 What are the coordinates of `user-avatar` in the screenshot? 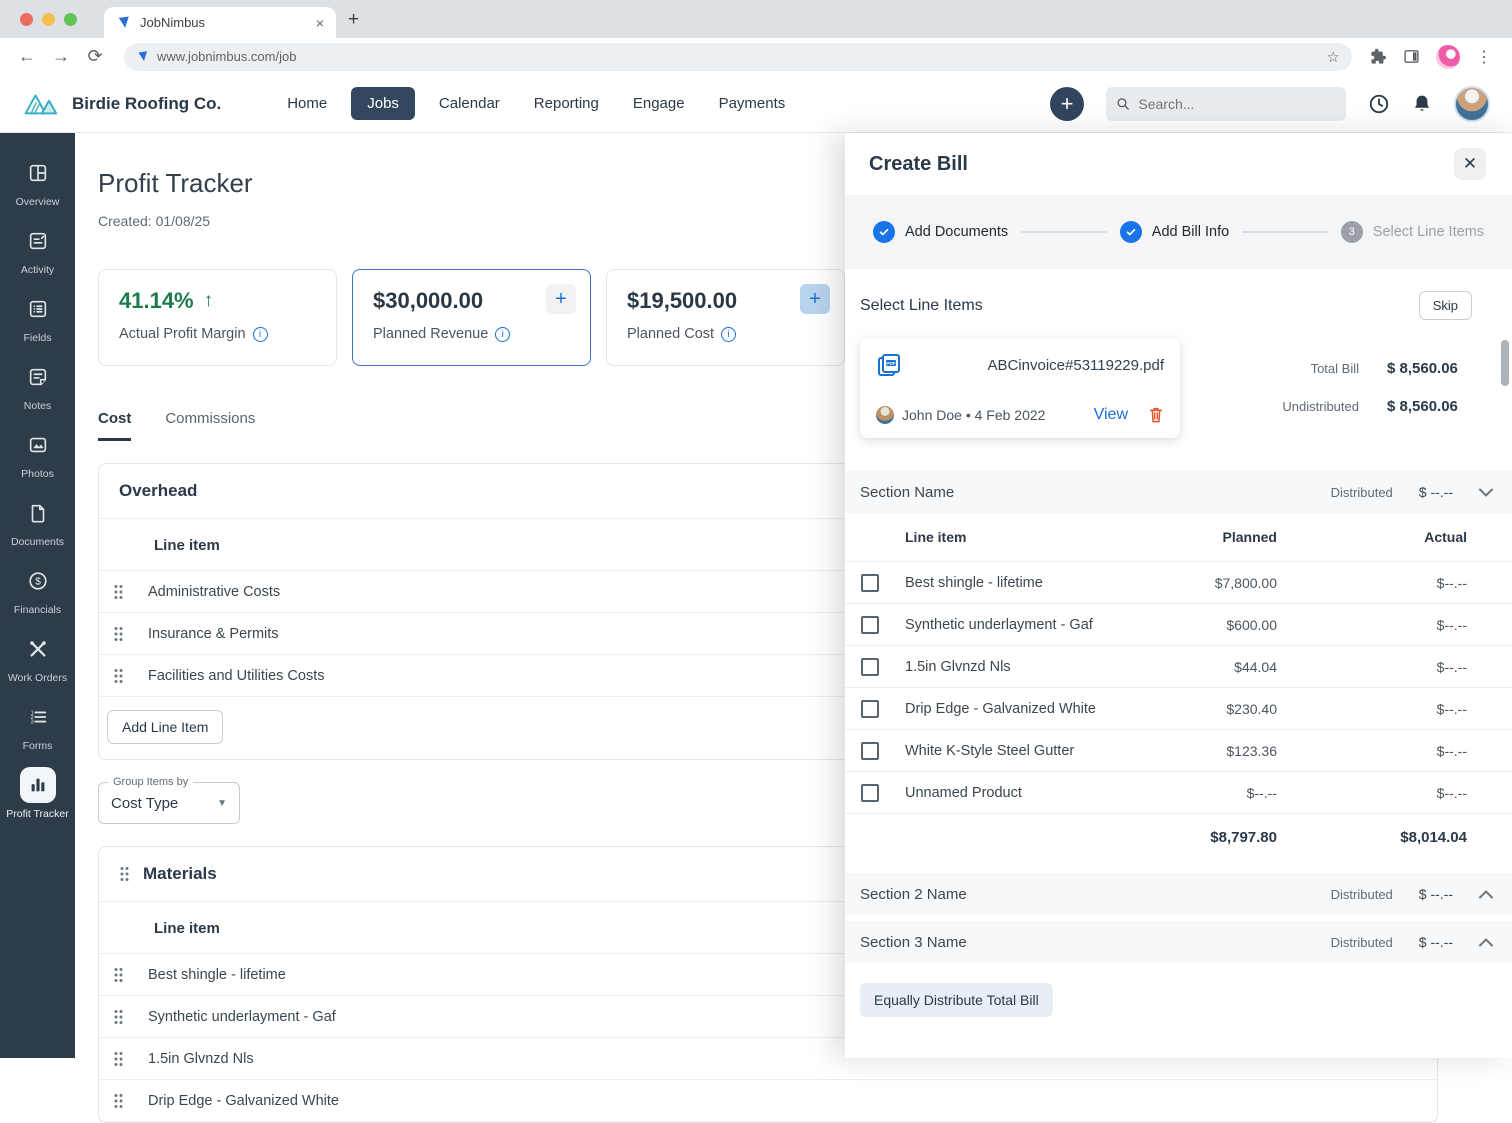 It's located at (1472, 103).